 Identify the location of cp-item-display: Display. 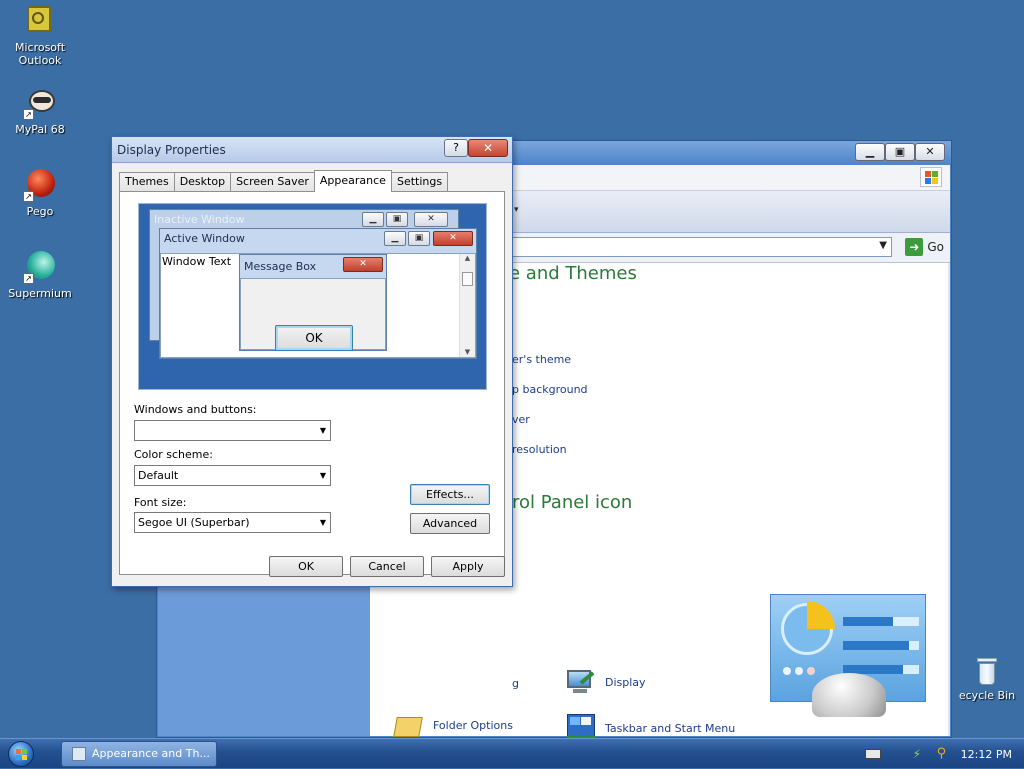
(605, 682).